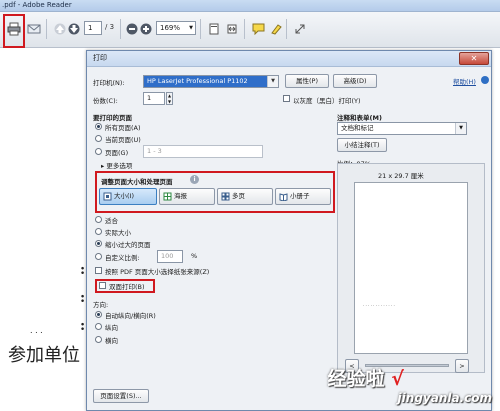 This screenshot has height=411, width=500. I want to click on custom-scale-input: 100, so click(170, 256).